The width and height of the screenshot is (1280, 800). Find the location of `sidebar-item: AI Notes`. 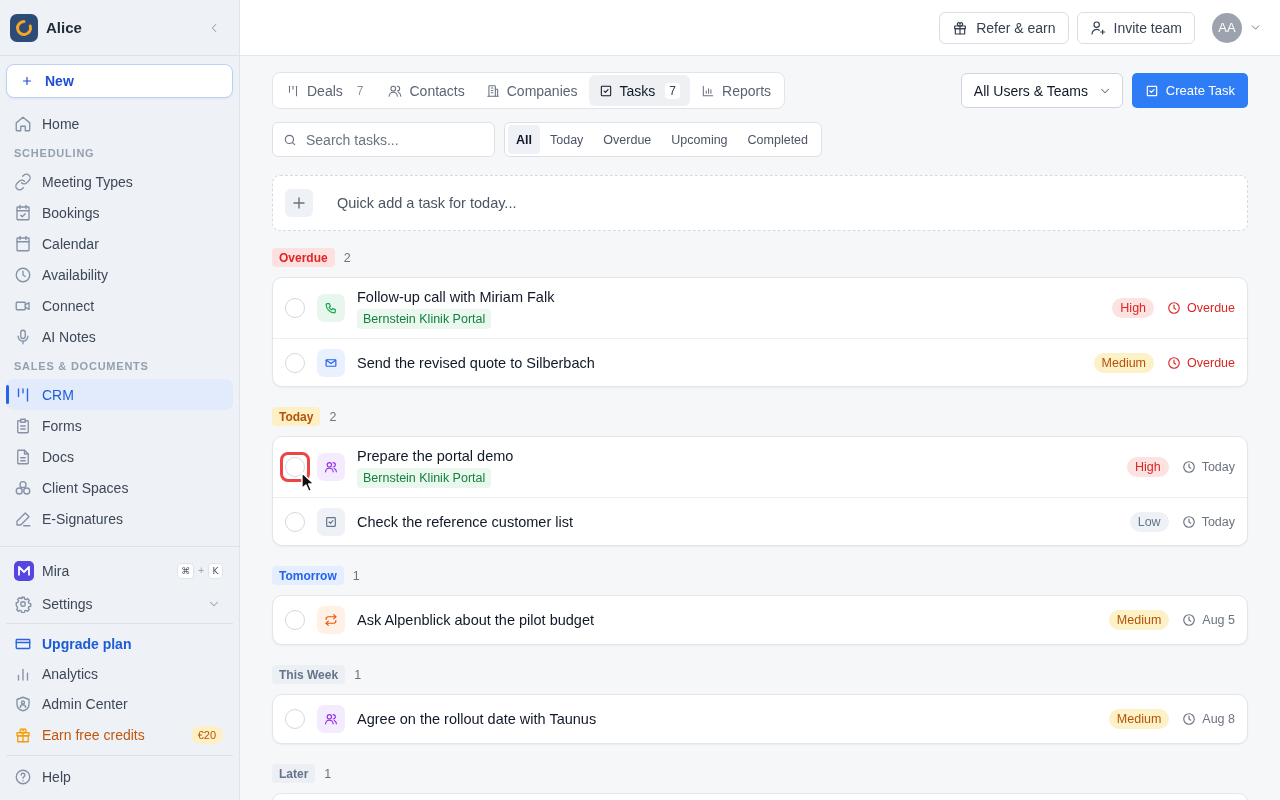

sidebar-item: AI Notes is located at coordinates (119, 336).